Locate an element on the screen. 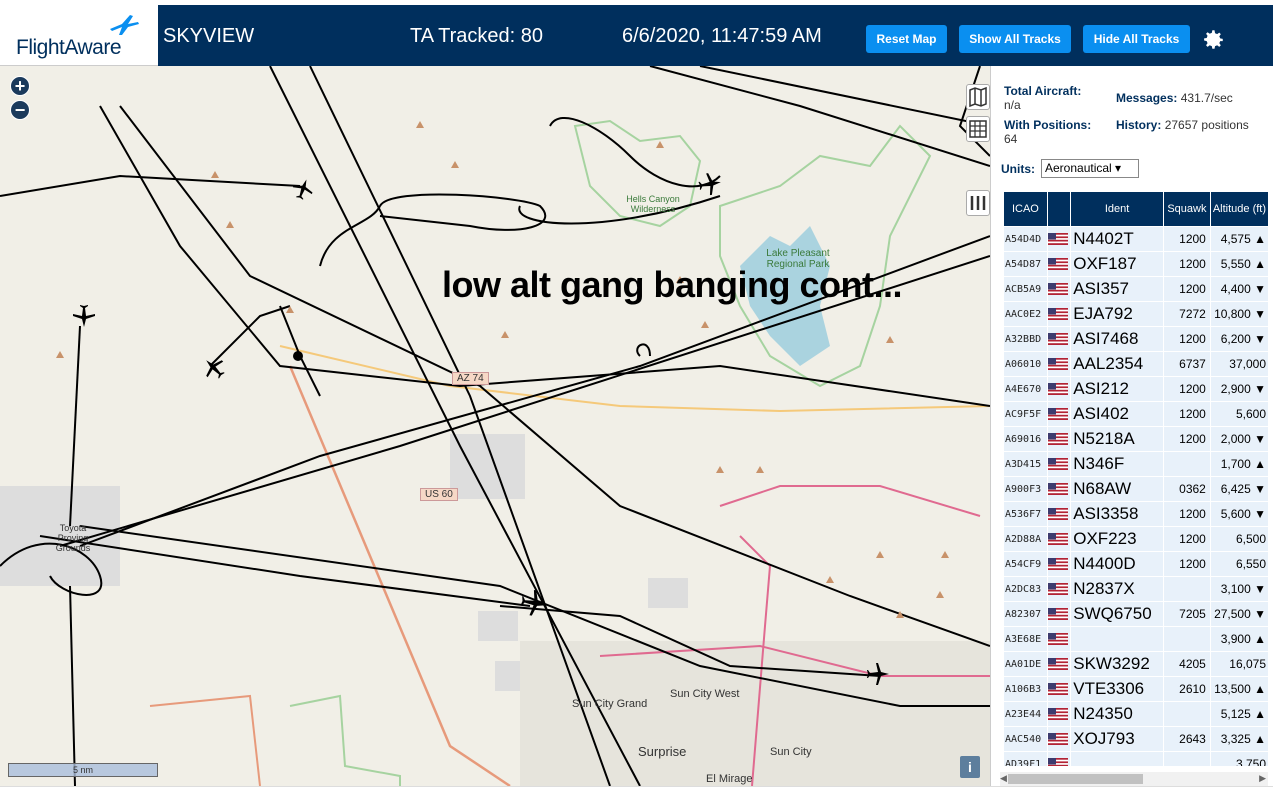  table-row: A82307 SWQ6750 7205 27,500 ▼ is located at coordinates (1136, 614).